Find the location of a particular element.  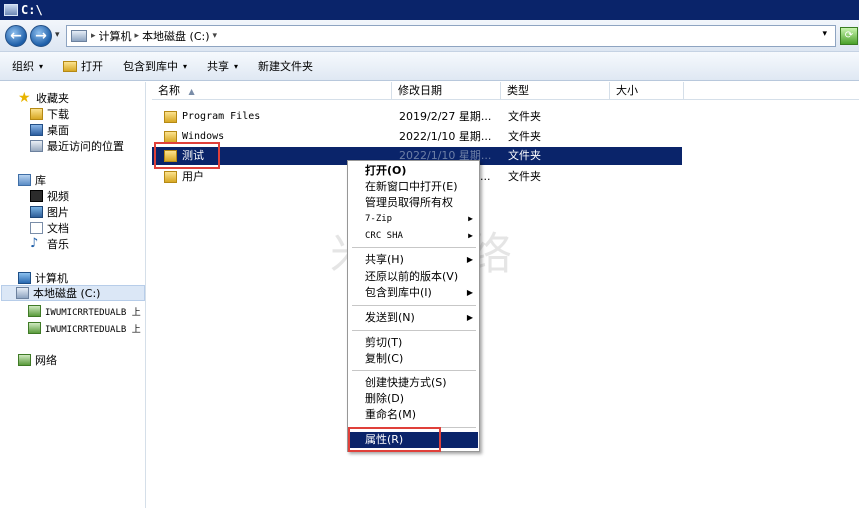

include-in-library-label: 包含到库中 is located at coordinates (151, 66).